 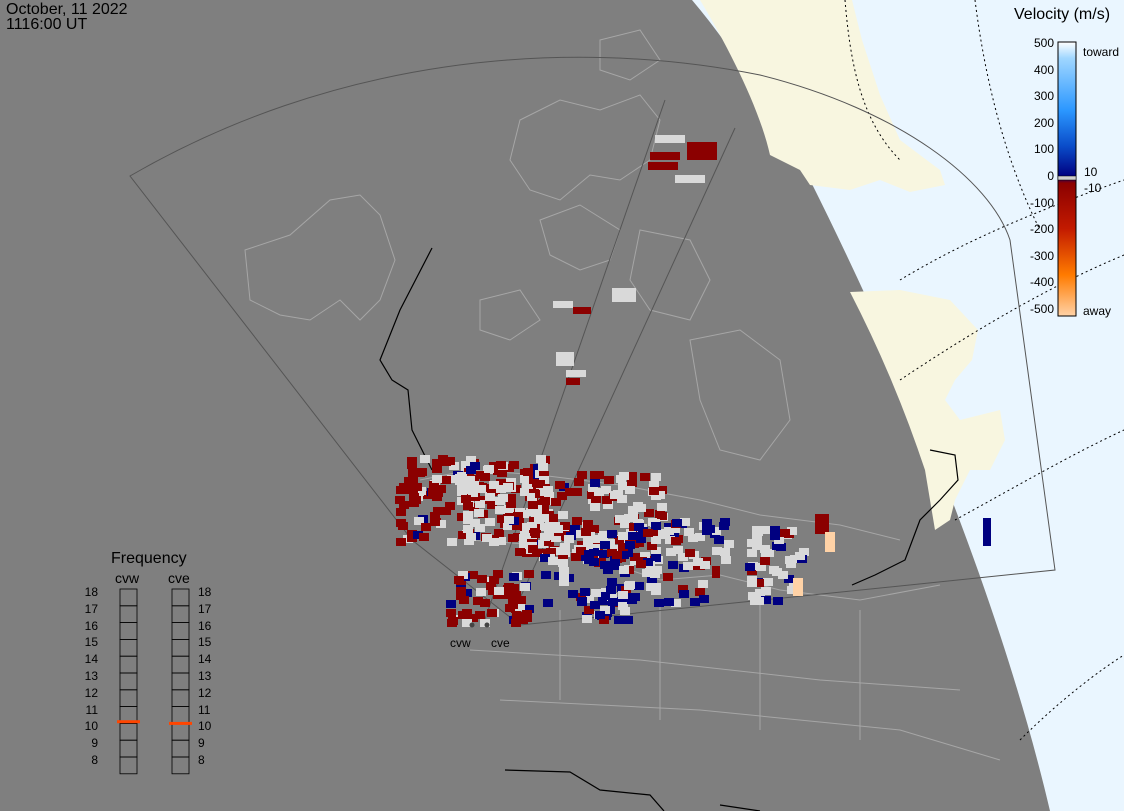 What do you see at coordinates (1043, 122) in the screenshot?
I see `colorbar-tick-label: 200` at bounding box center [1043, 122].